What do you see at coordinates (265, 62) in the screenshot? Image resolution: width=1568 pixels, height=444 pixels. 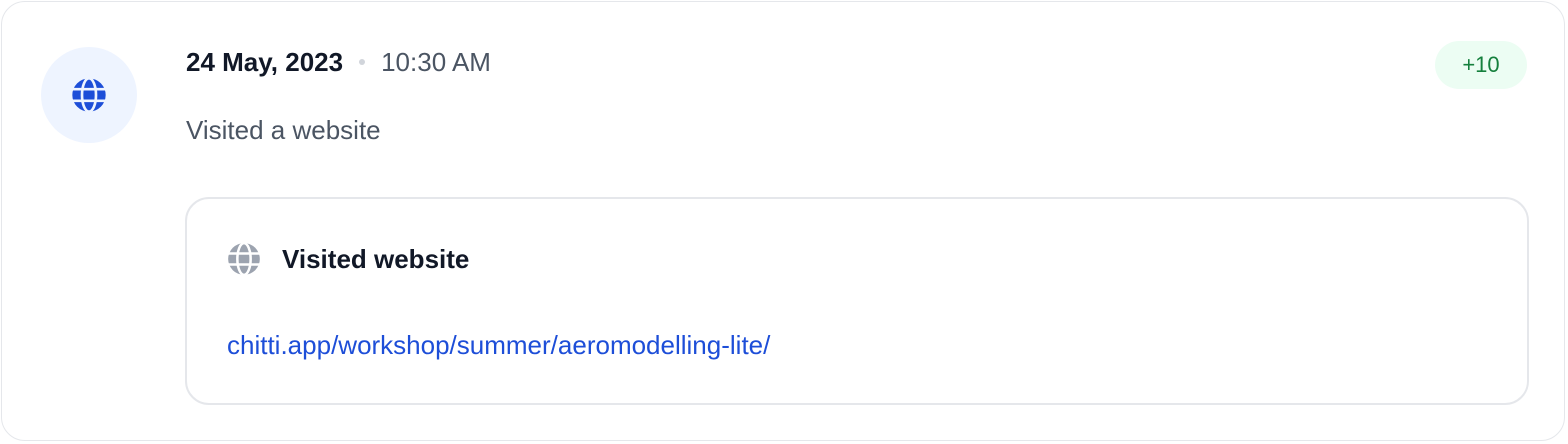 I see `activity-date: 24 May, 2023` at bounding box center [265, 62].